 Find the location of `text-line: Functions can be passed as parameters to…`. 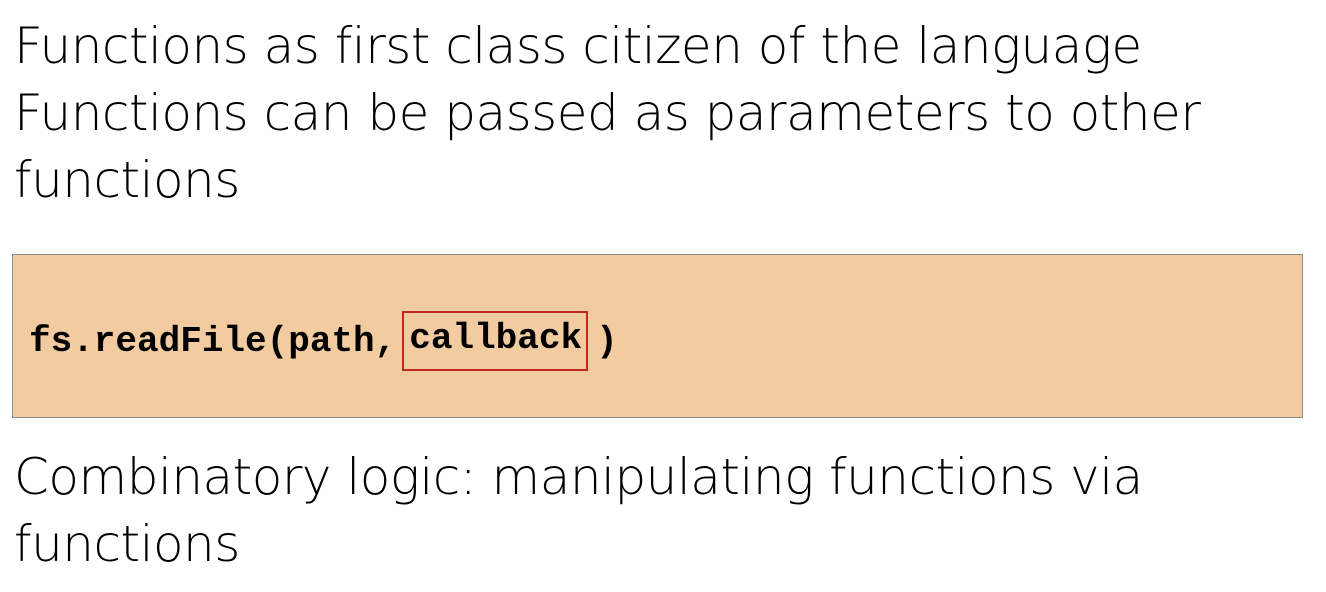

text-line: Functions can be passed as parameters to… is located at coordinates (607, 113).